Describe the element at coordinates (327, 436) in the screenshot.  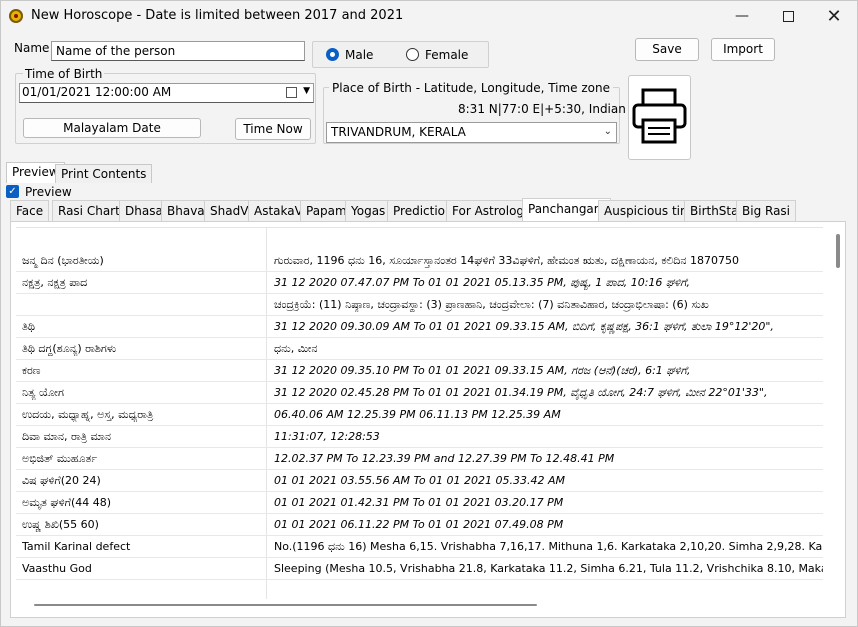
I see `row-value: 11:31:07, 12:28:53` at that location.